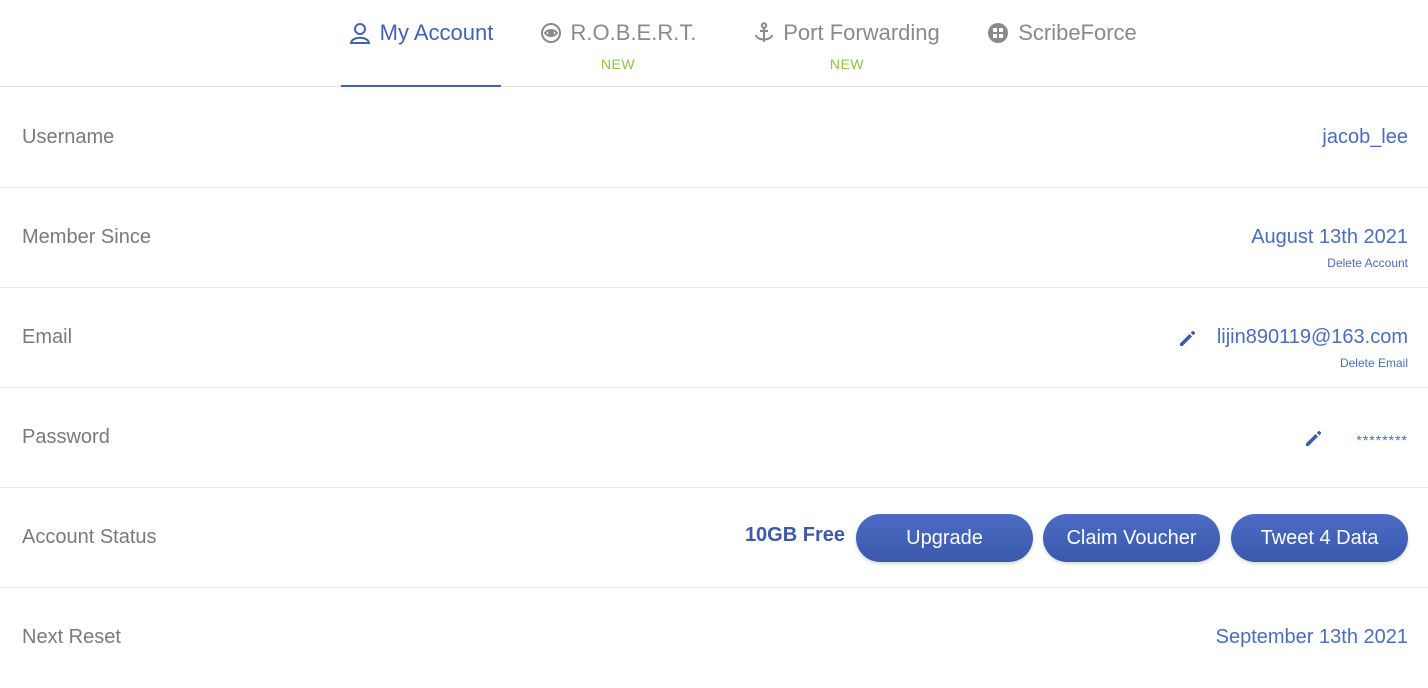 This screenshot has height=688, width=1428. What do you see at coordinates (998, 33) in the screenshot?
I see `globe-icon` at bounding box center [998, 33].